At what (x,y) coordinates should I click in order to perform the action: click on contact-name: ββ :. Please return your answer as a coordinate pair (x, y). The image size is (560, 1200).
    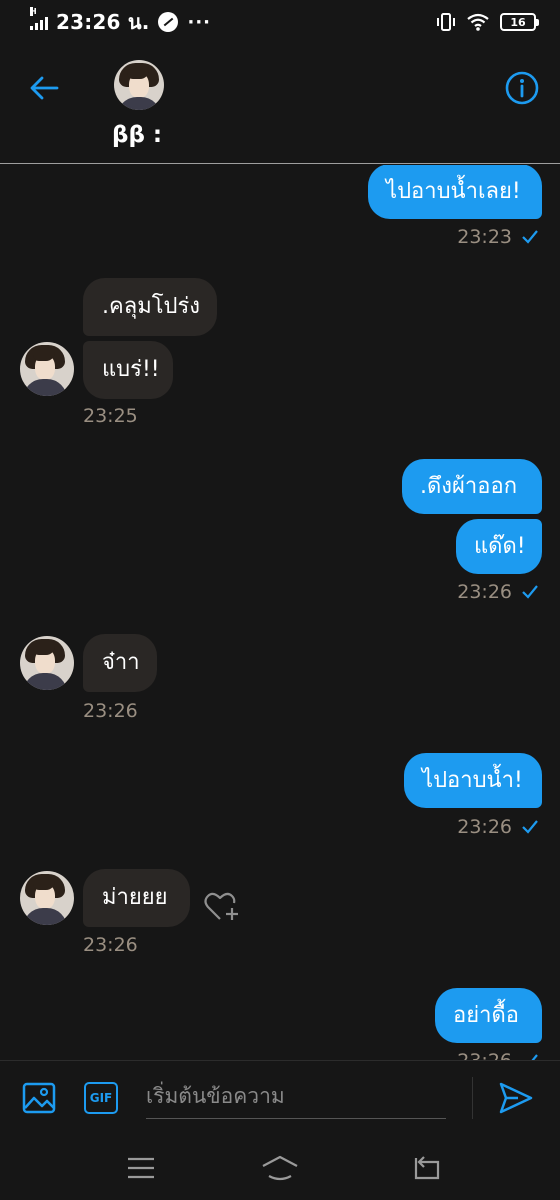
    Looking at the image, I should click on (137, 135).